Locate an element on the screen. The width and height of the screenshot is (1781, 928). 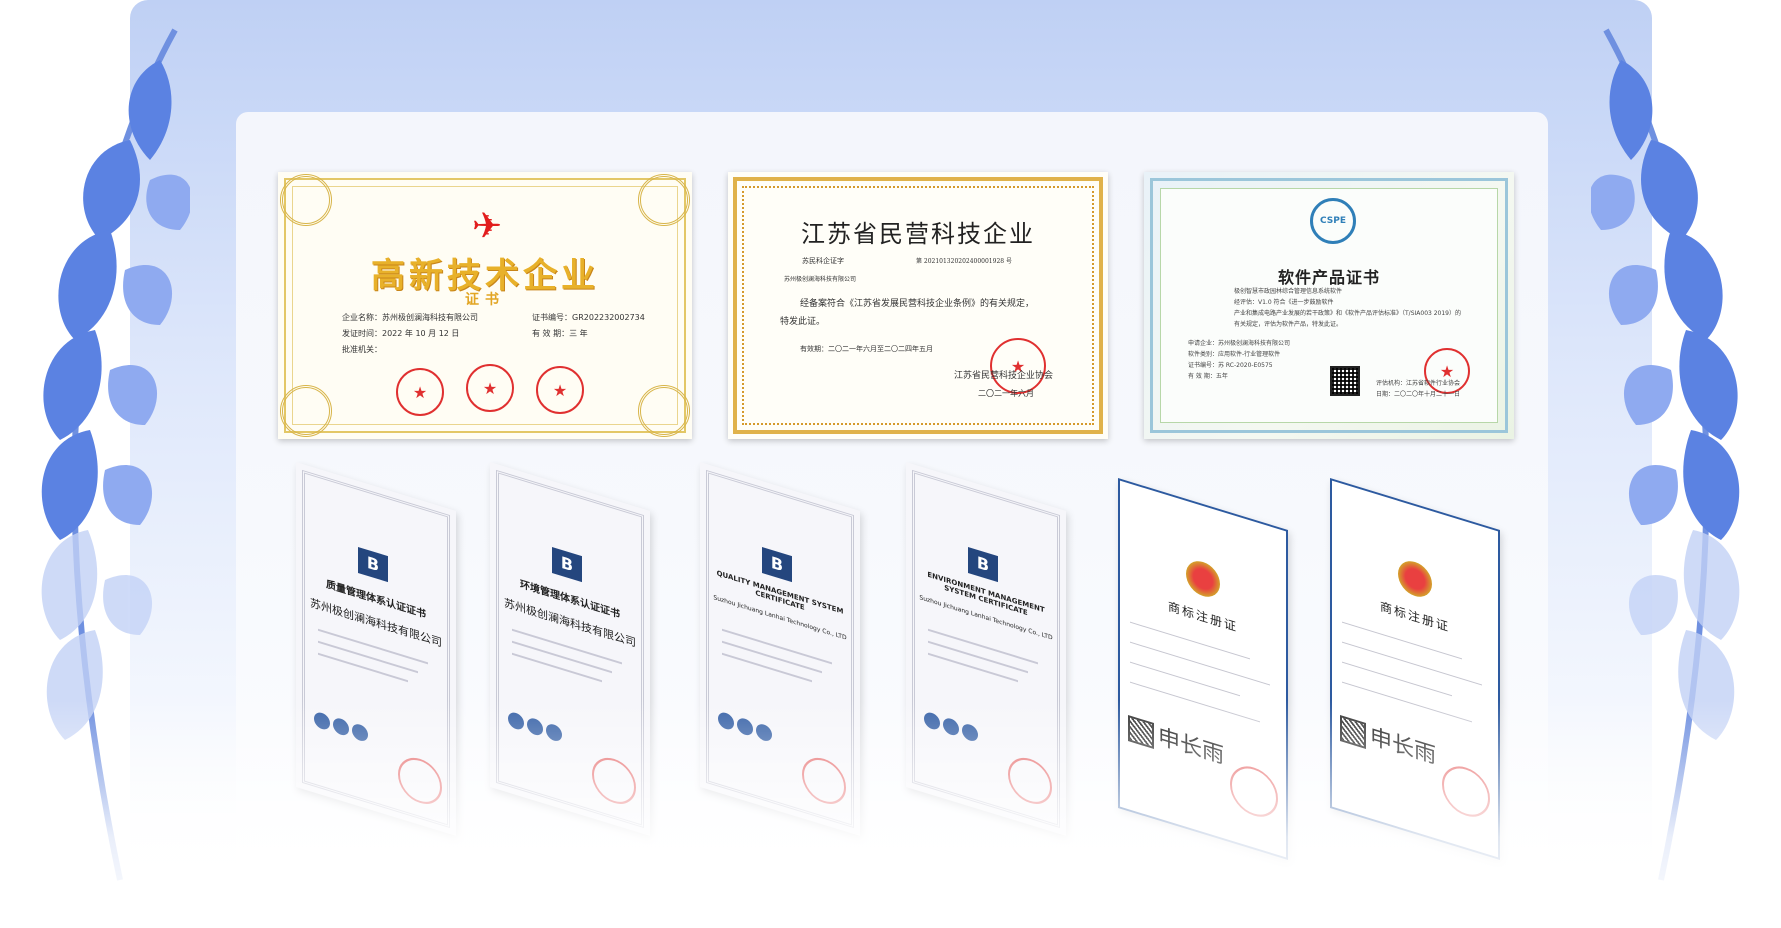
validity-period: 有效期：二〇二一年六月至二〇二四年五月 is located at coordinates (866, 349).